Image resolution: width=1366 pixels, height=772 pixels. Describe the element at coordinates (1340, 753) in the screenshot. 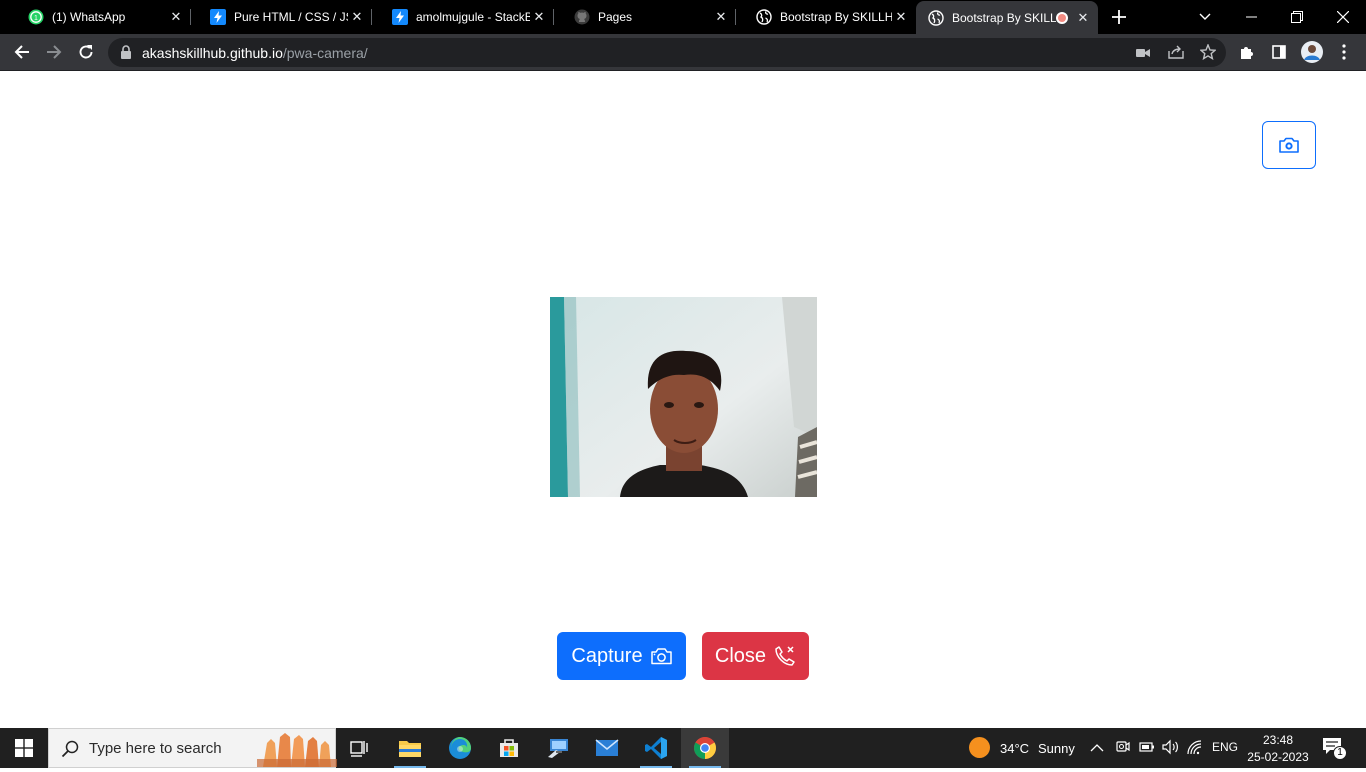

I see `notification-badge: 1` at that location.